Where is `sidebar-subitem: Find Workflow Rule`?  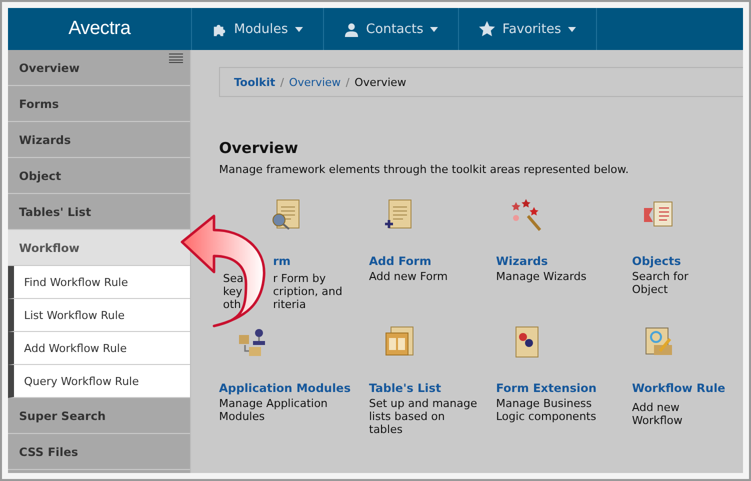
sidebar-subitem: Find Workflow Rule is located at coordinates (99, 282).